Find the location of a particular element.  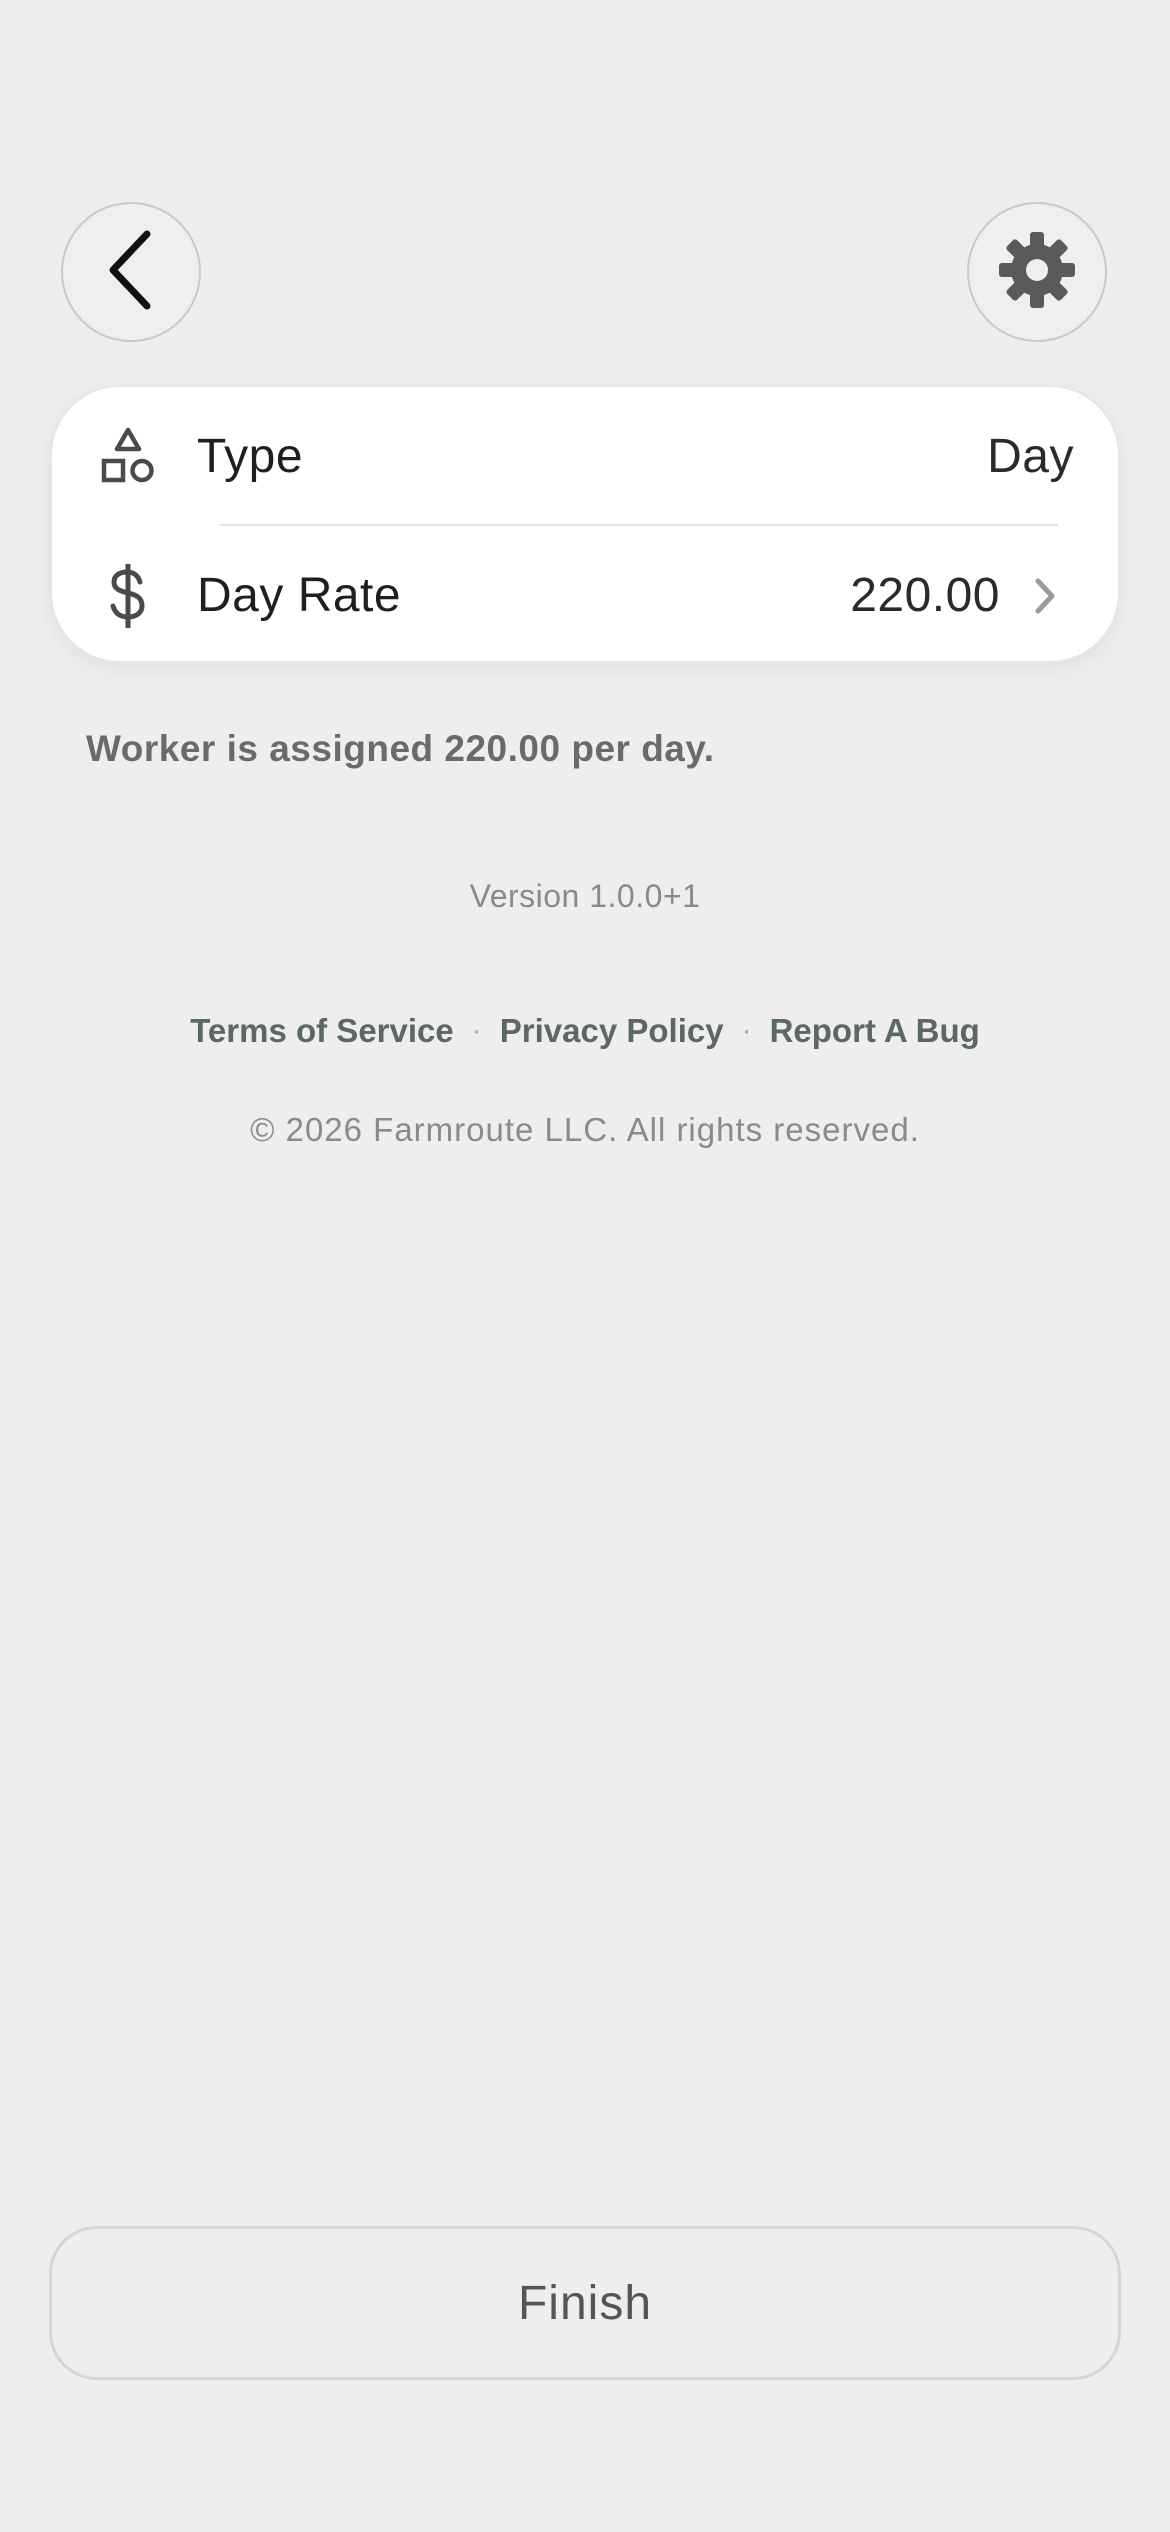

back-button is located at coordinates (131, 272).